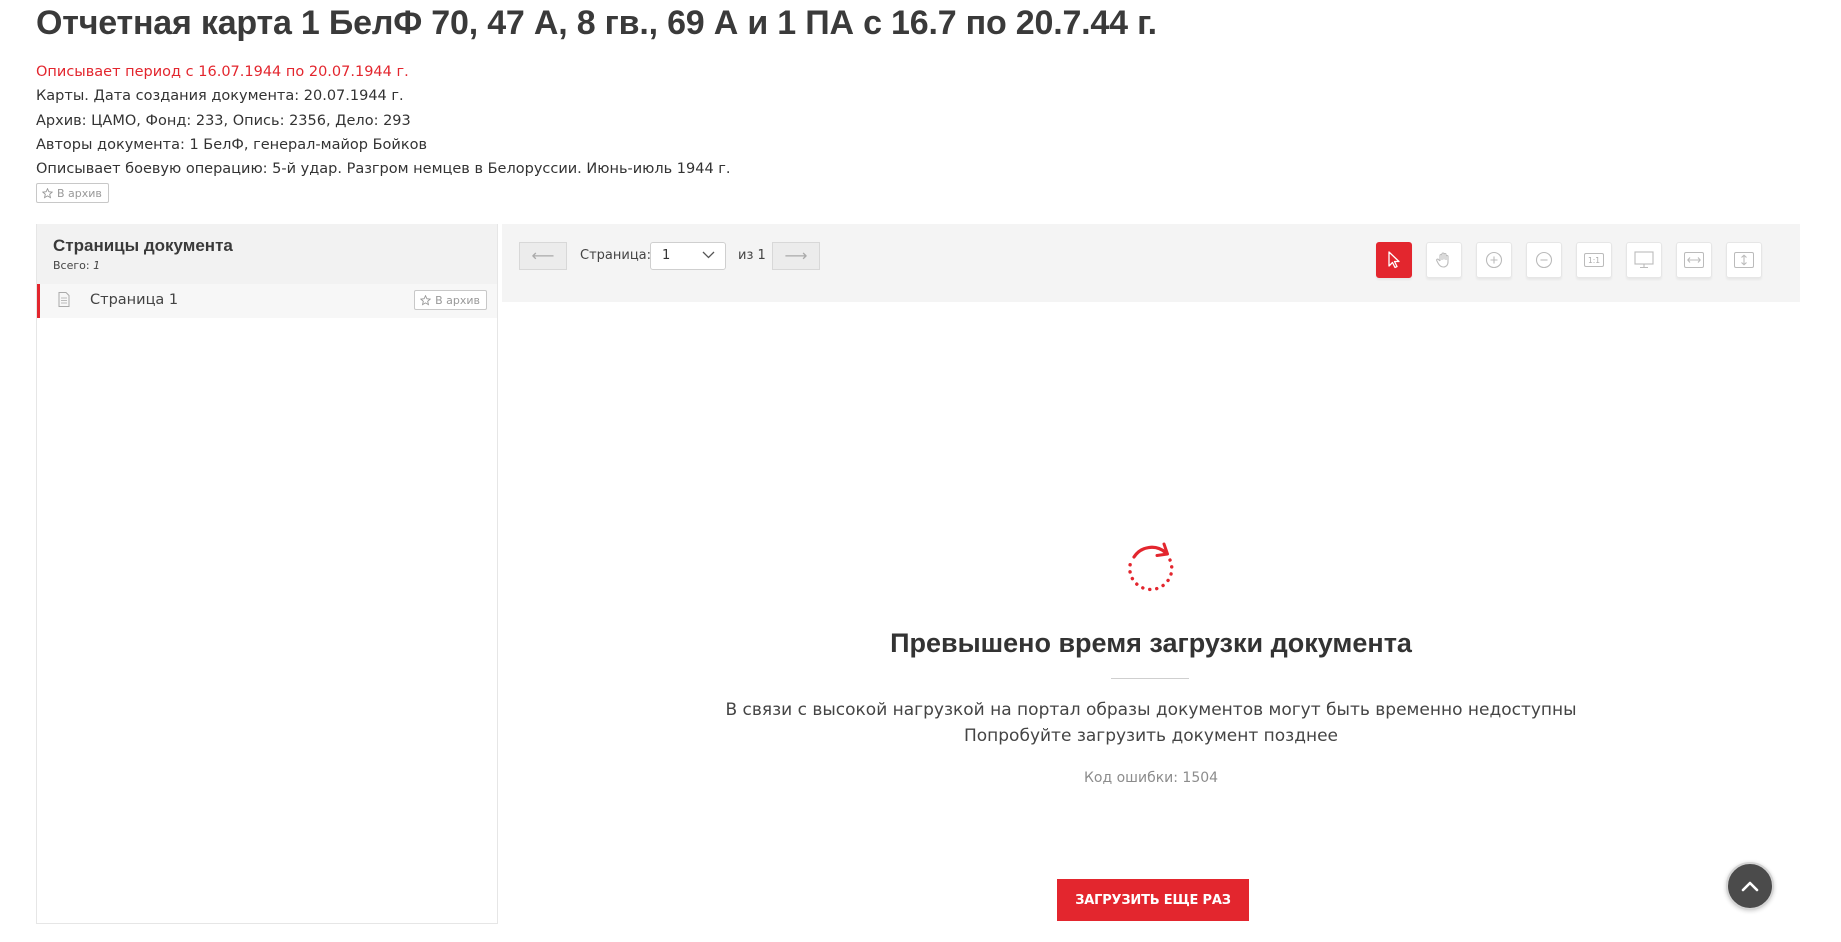 This screenshot has height=942, width=1841. Describe the element at coordinates (752, 255) in the screenshot. I see `page-total-label: из 1` at that location.